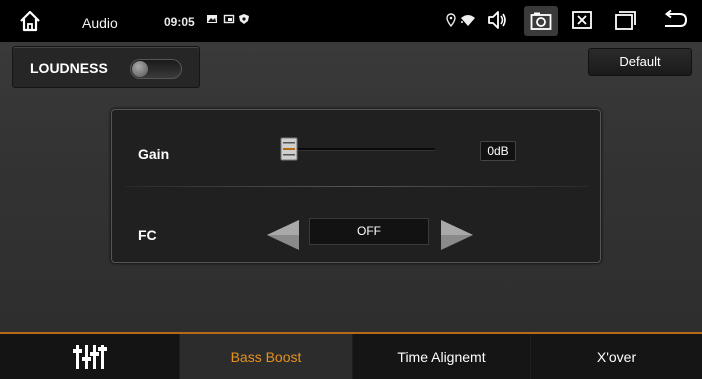 The image size is (702, 379). What do you see at coordinates (361, 149) in the screenshot?
I see `gain-slider-track` at bounding box center [361, 149].